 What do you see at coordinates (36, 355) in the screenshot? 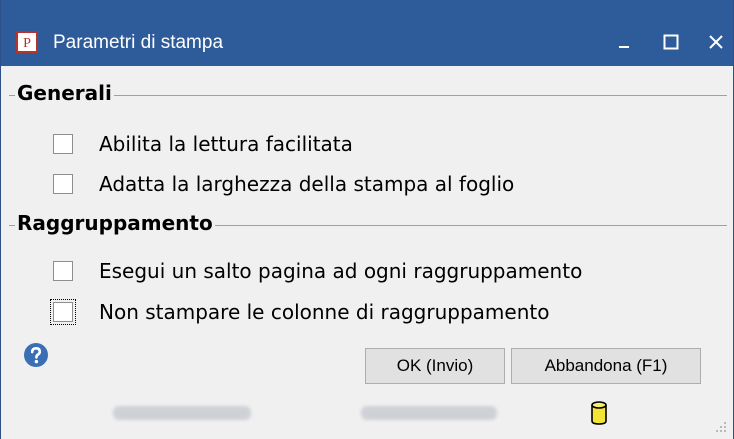
I see `help-icon` at bounding box center [36, 355].